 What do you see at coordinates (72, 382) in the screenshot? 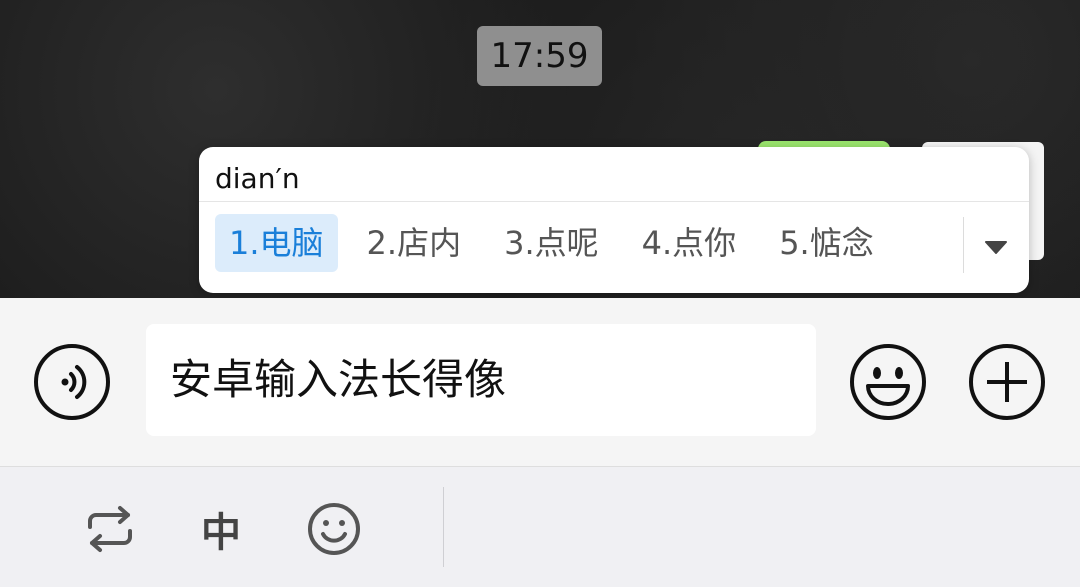
I see `voice-icon` at bounding box center [72, 382].